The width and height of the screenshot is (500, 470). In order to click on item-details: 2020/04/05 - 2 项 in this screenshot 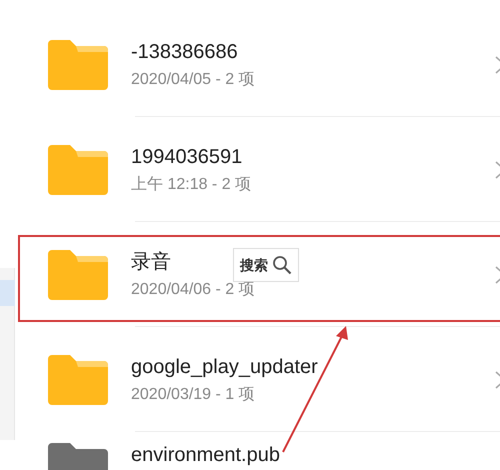, I will do `click(193, 80)`.